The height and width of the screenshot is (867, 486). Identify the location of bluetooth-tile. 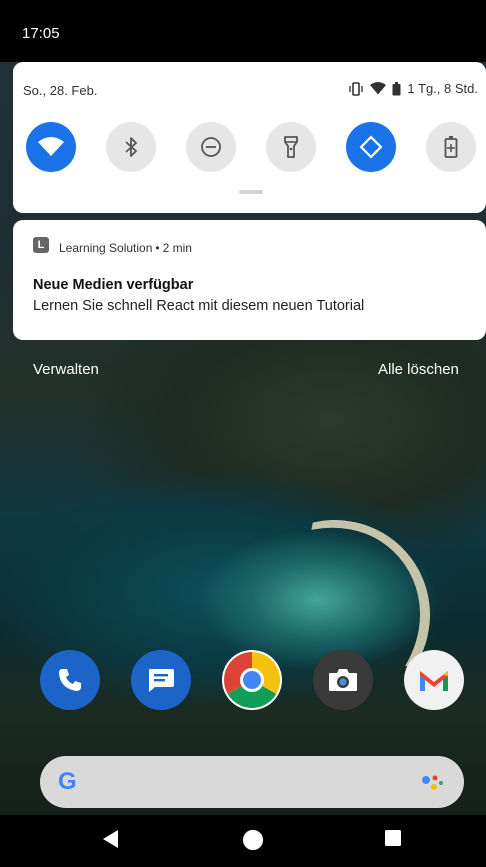
(131, 147).